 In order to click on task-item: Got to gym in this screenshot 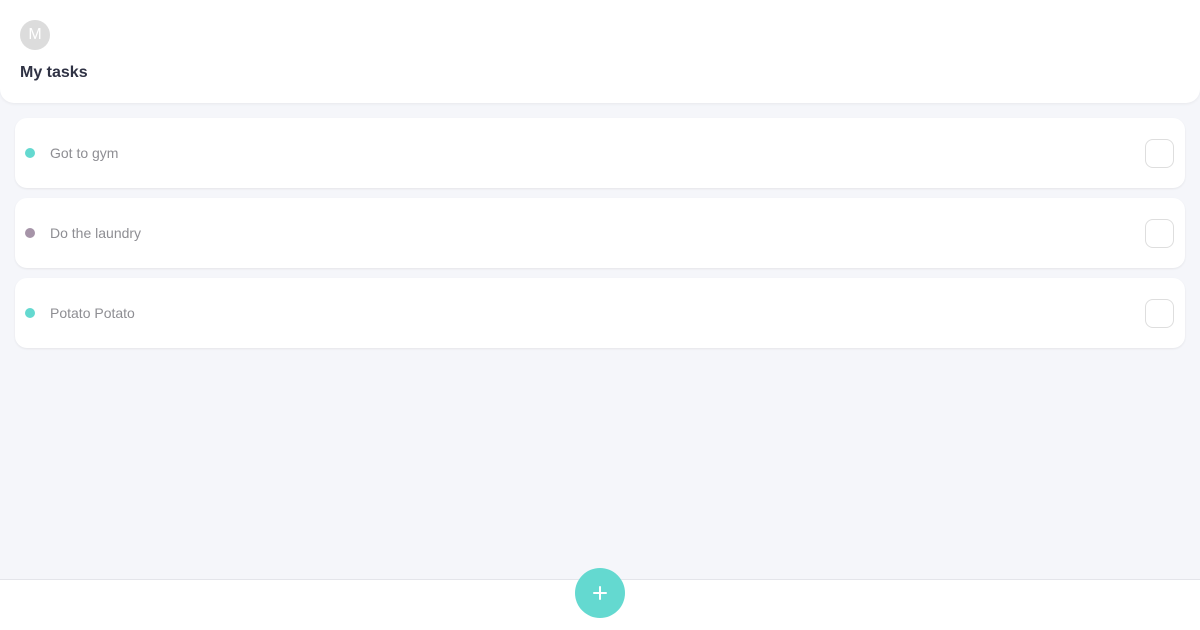, I will do `click(600, 153)`.